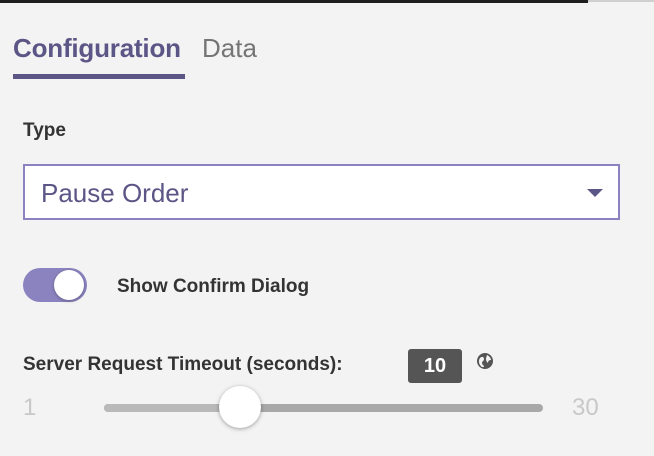 The height and width of the screenshot is (456, 654). What do you see at coordinates (485, 361) in the screenshot?
I see `globe-icon` at bounding box center [485, 361].